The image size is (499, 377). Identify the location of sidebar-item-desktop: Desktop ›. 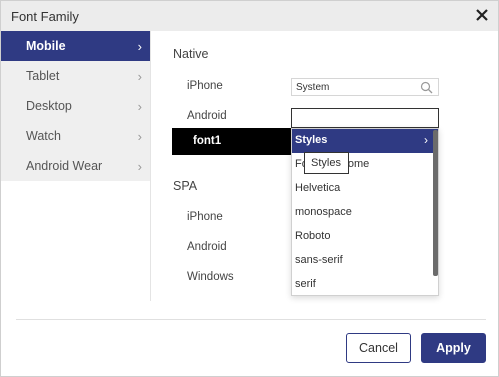
(75, 106).